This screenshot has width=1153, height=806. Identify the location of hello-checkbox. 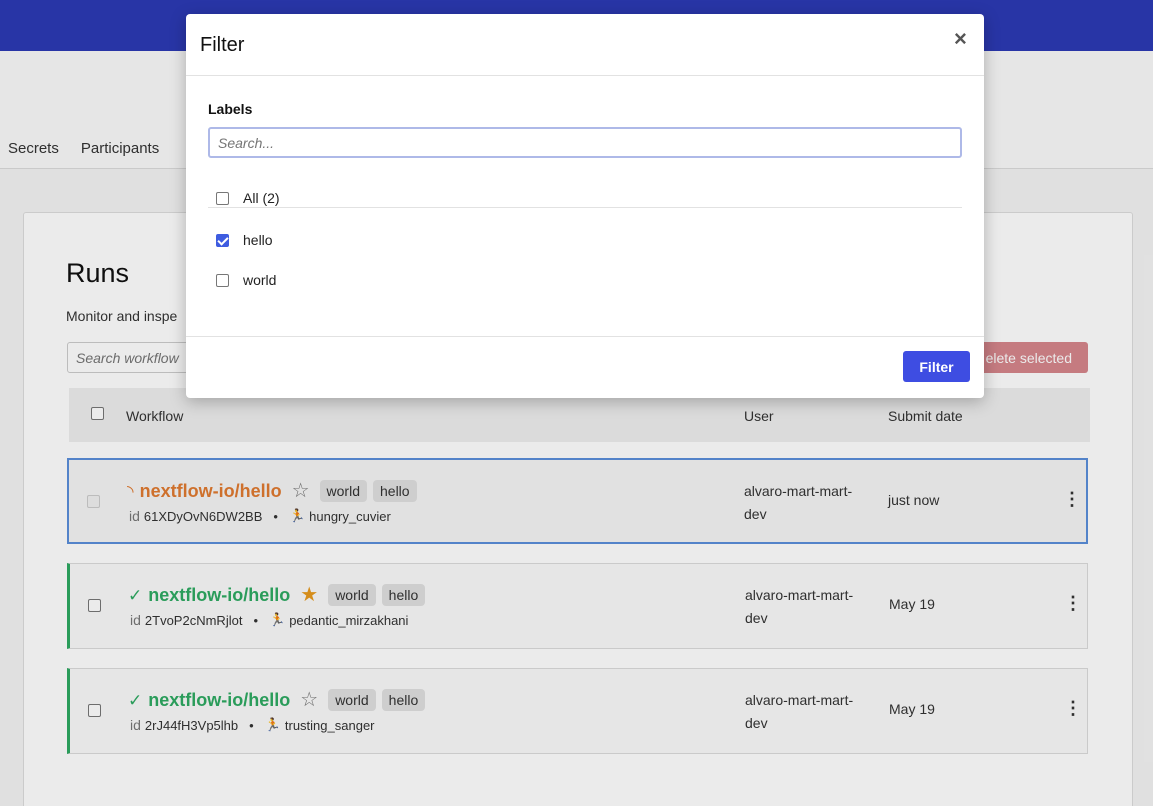
(222, 240).